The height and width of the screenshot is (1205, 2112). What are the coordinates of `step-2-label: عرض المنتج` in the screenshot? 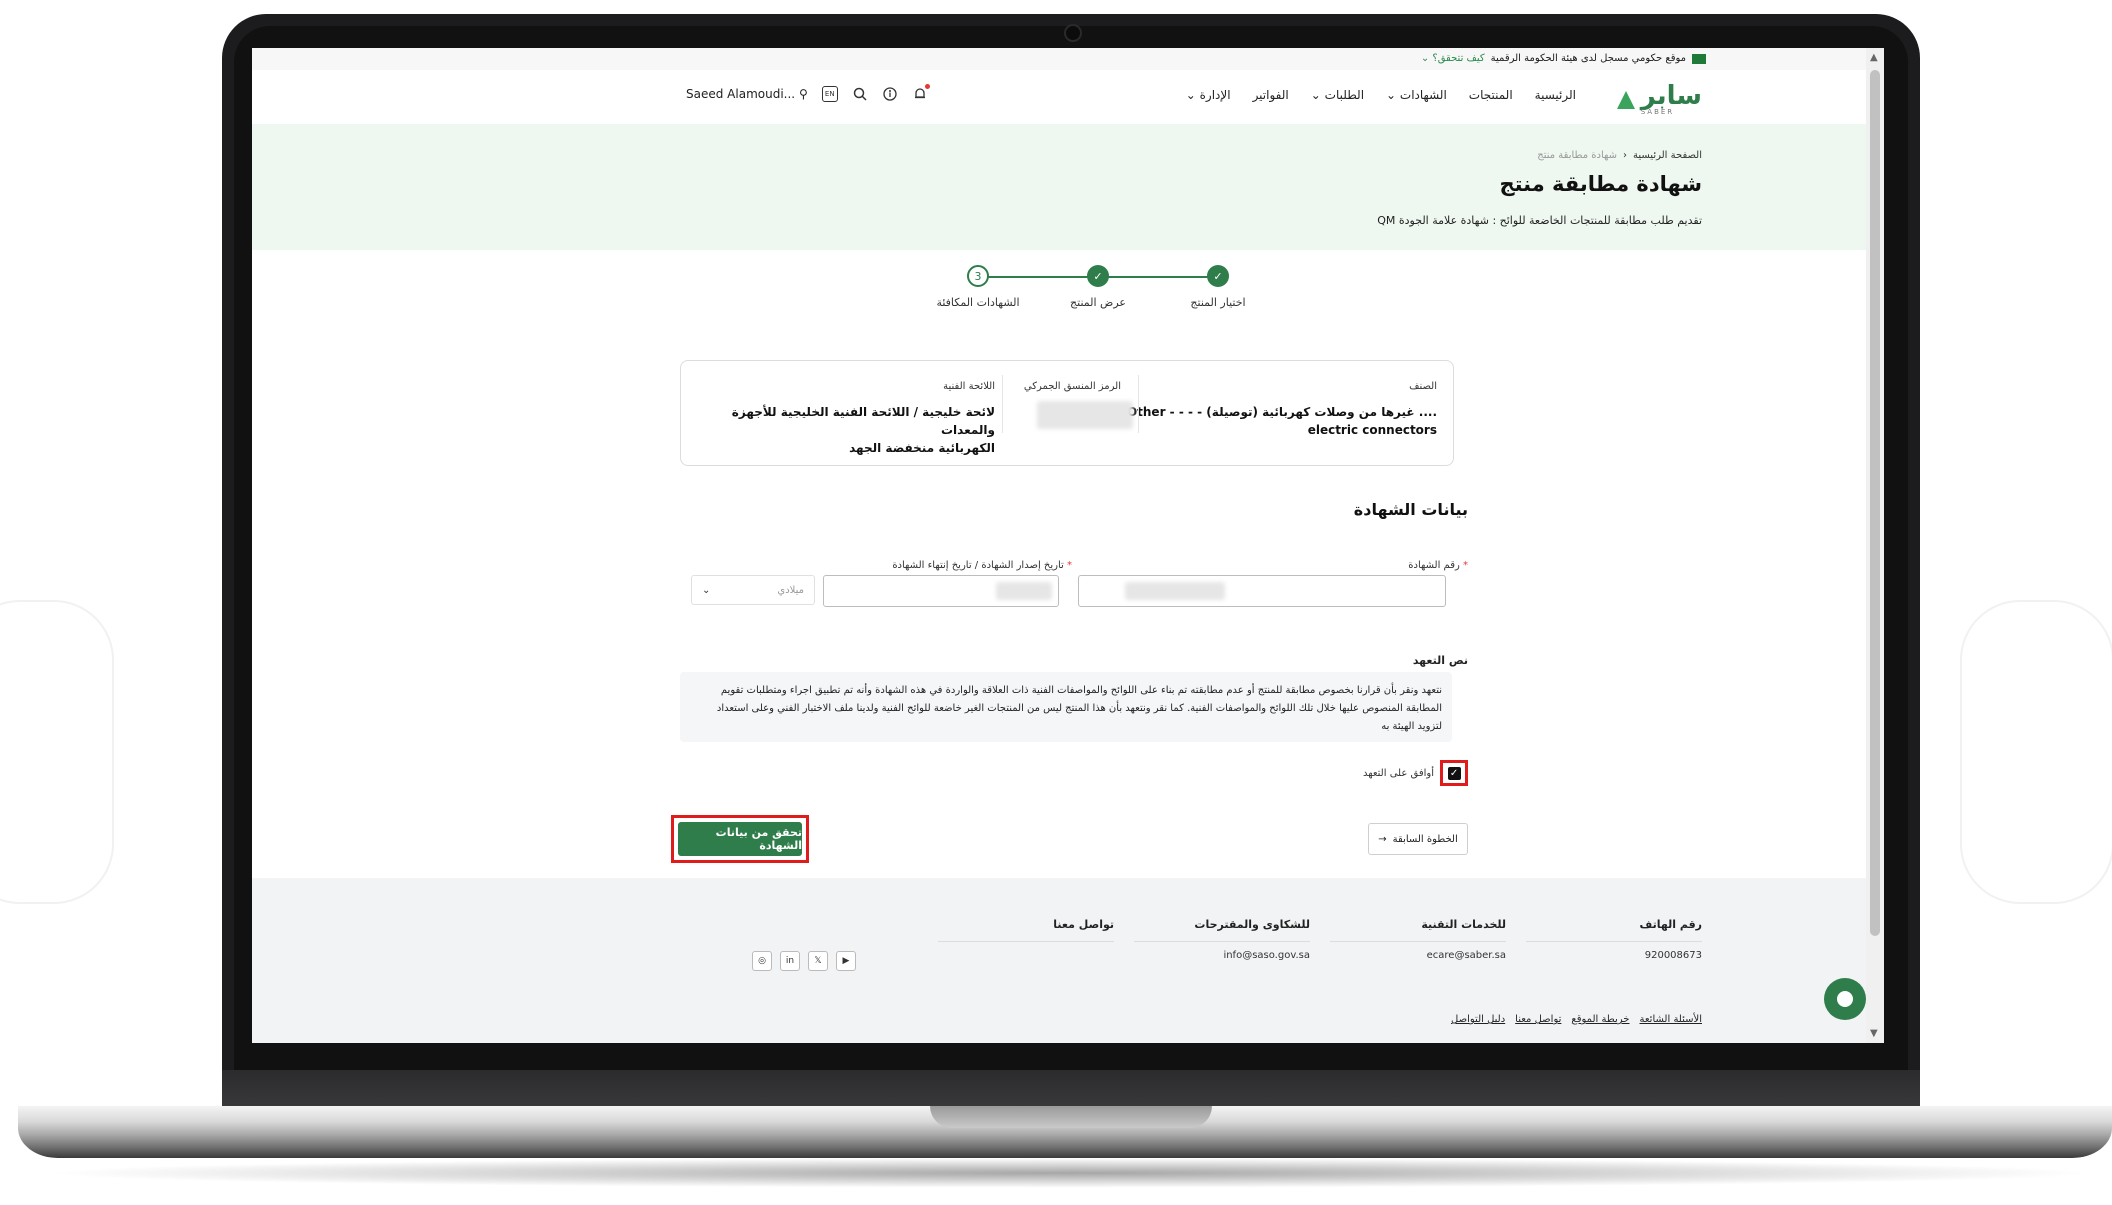 It's located at (1098, 302).